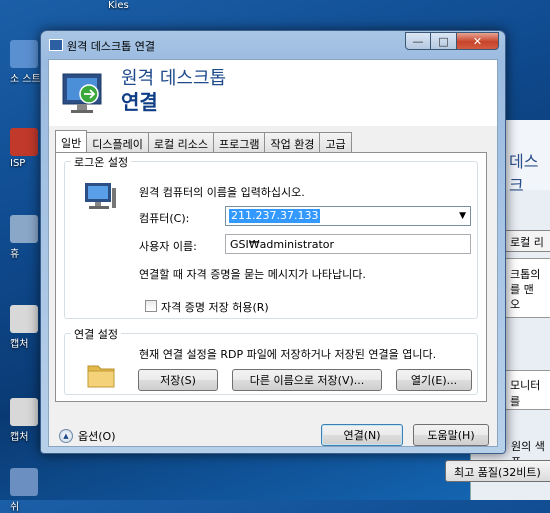 The width and height of the screenshot is (550, 513). I want to click on computer-label: 컴퓨터(C):, so click(164, 218).